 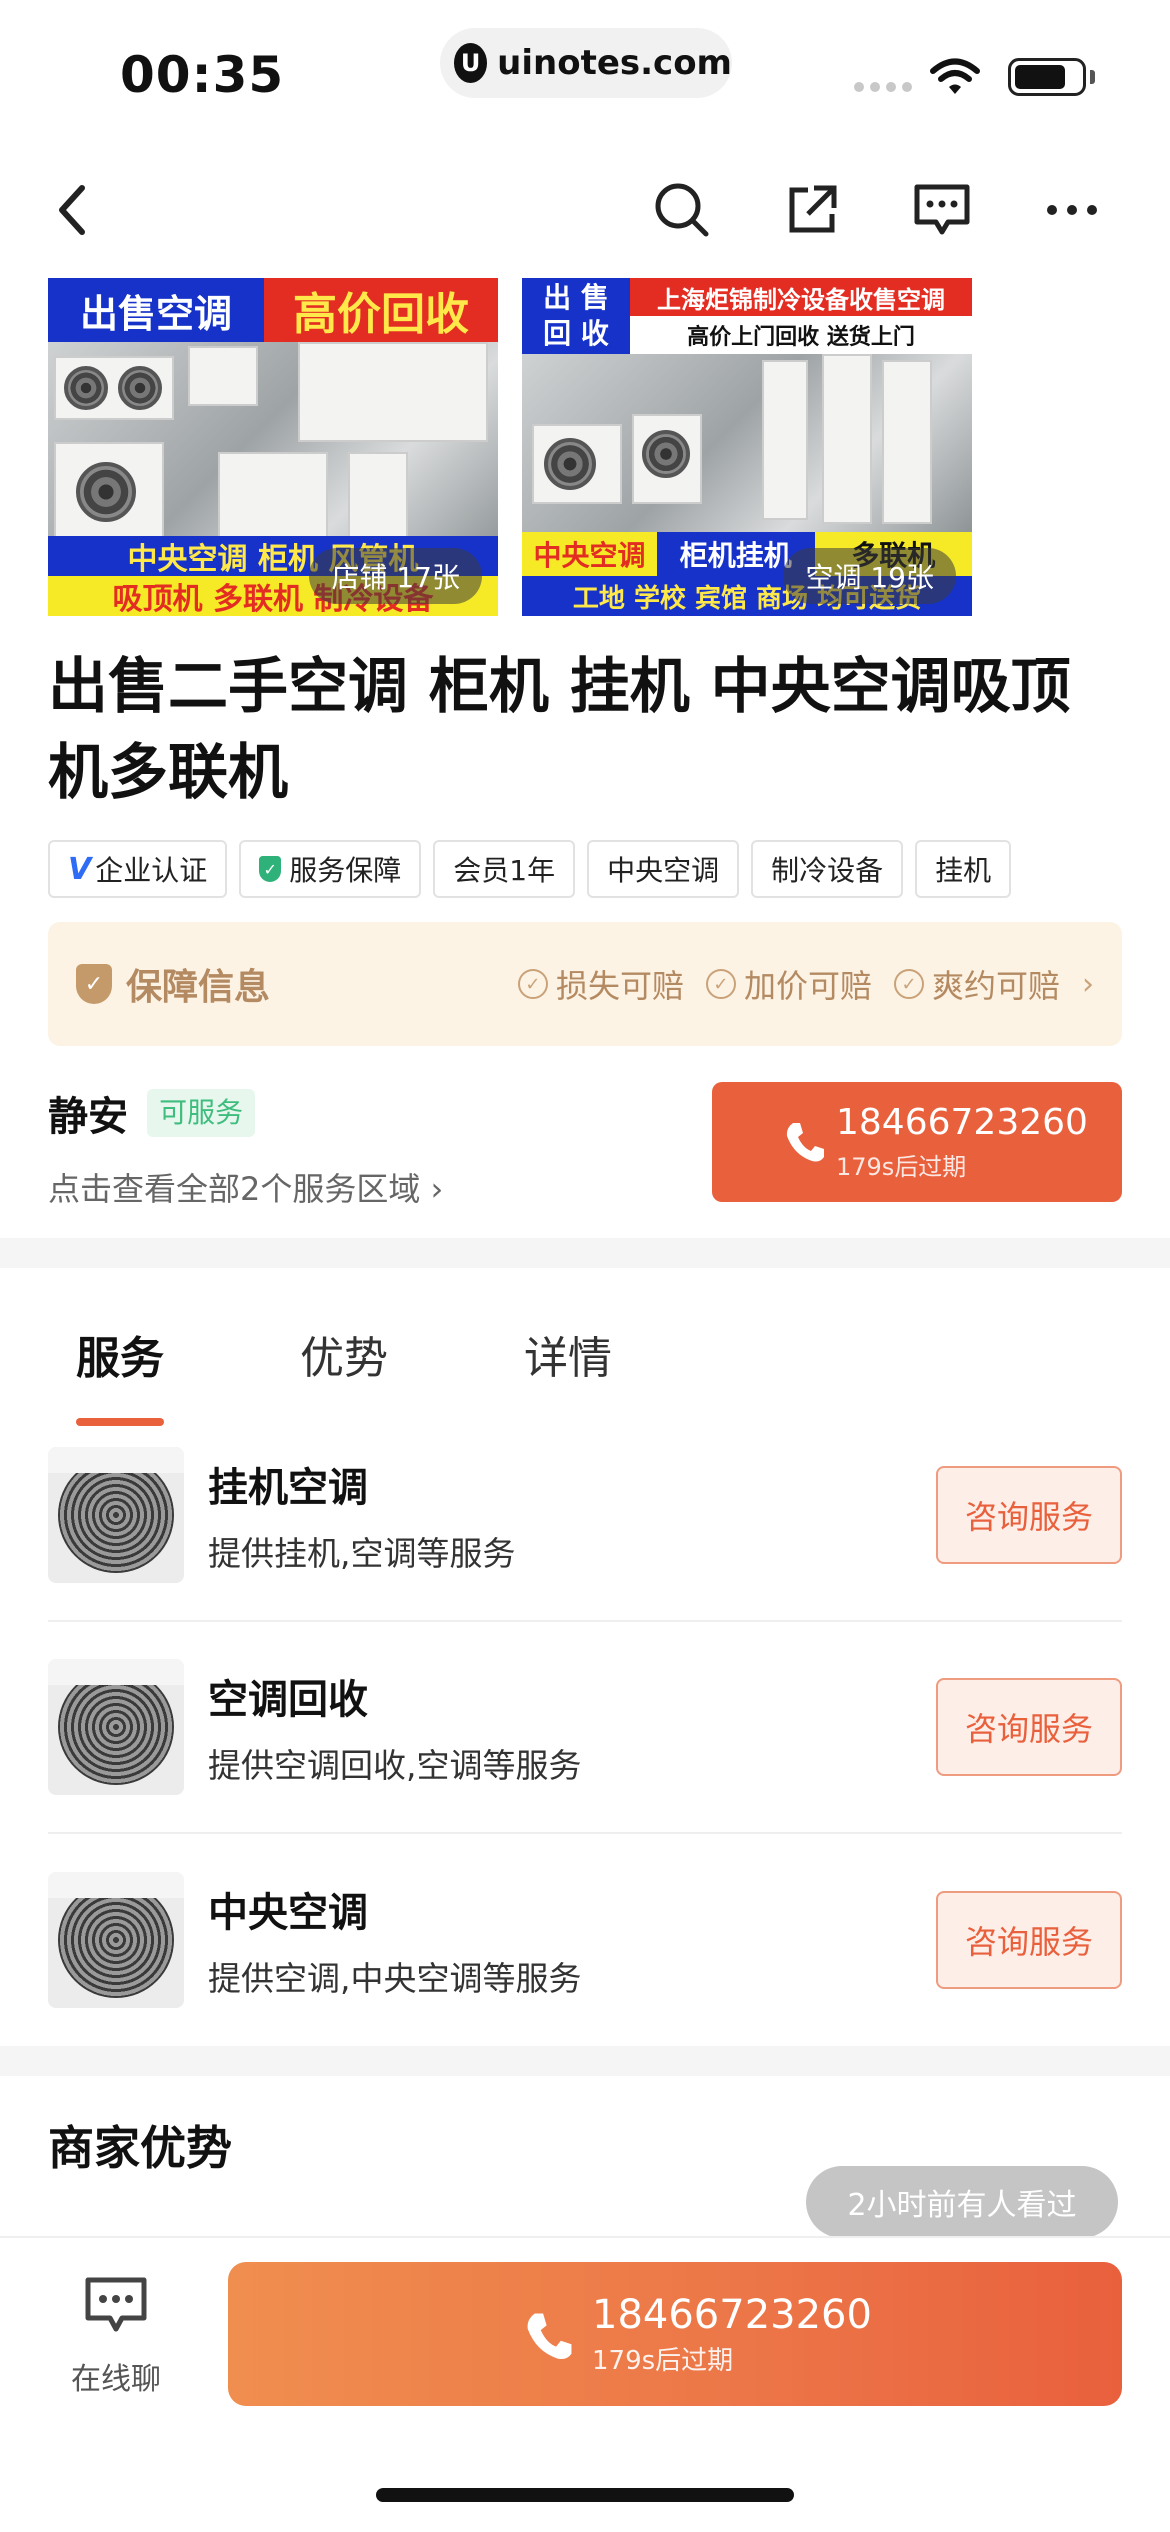 What do you see at coordinates (504, 869) in the screenshot?
I see `tag-membership: 会员1年` at bounding box center [504, 869].